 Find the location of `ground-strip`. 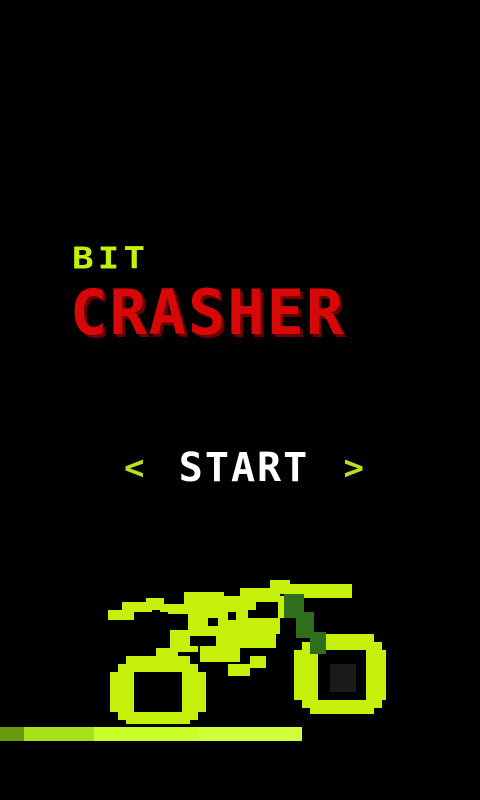

ground-strip is located at coordinates (151, 734).